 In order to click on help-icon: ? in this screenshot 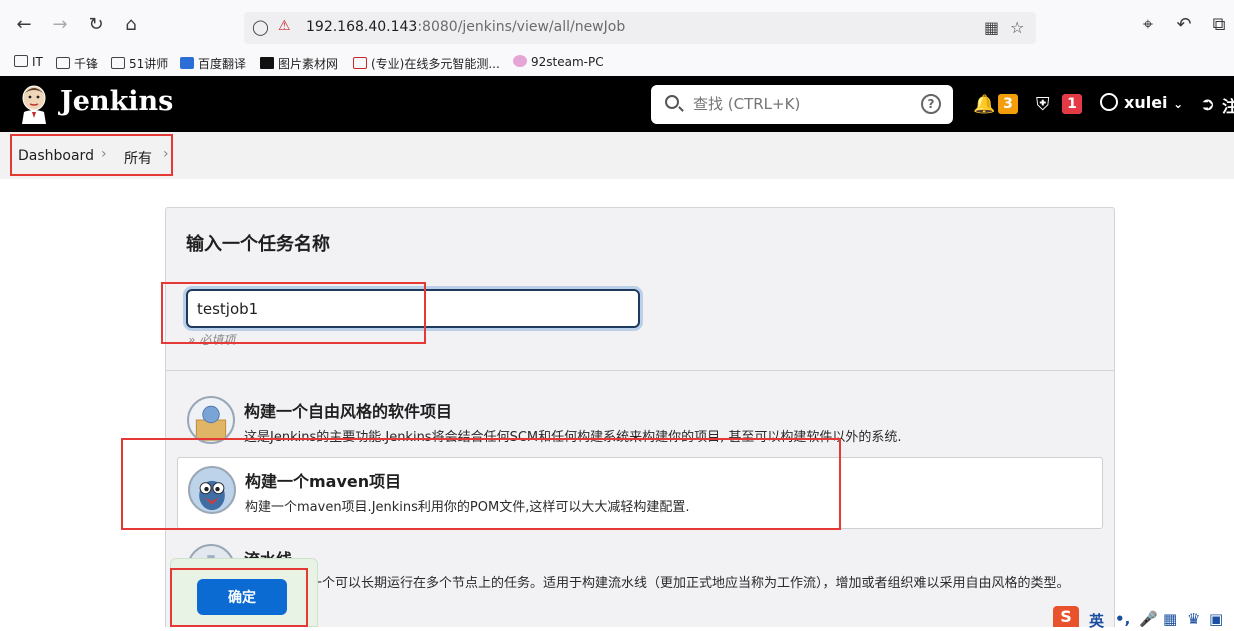, I will do `click(931, 104)`.